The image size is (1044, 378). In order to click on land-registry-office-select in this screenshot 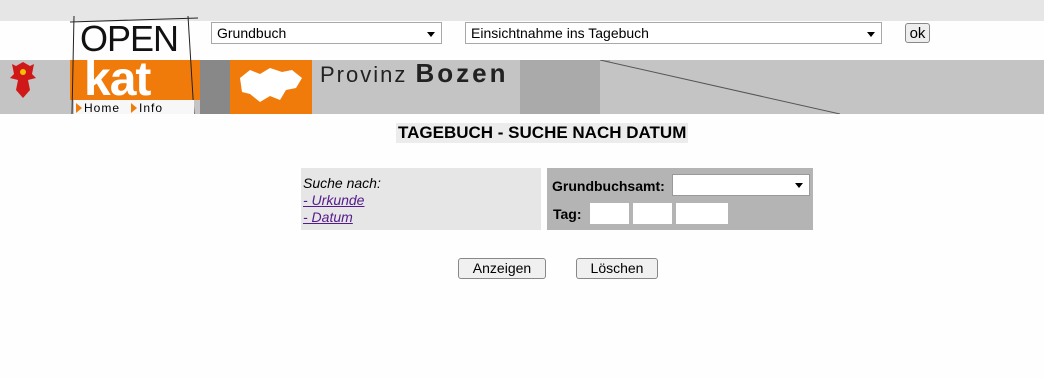, I will do `click(741, 185)`.